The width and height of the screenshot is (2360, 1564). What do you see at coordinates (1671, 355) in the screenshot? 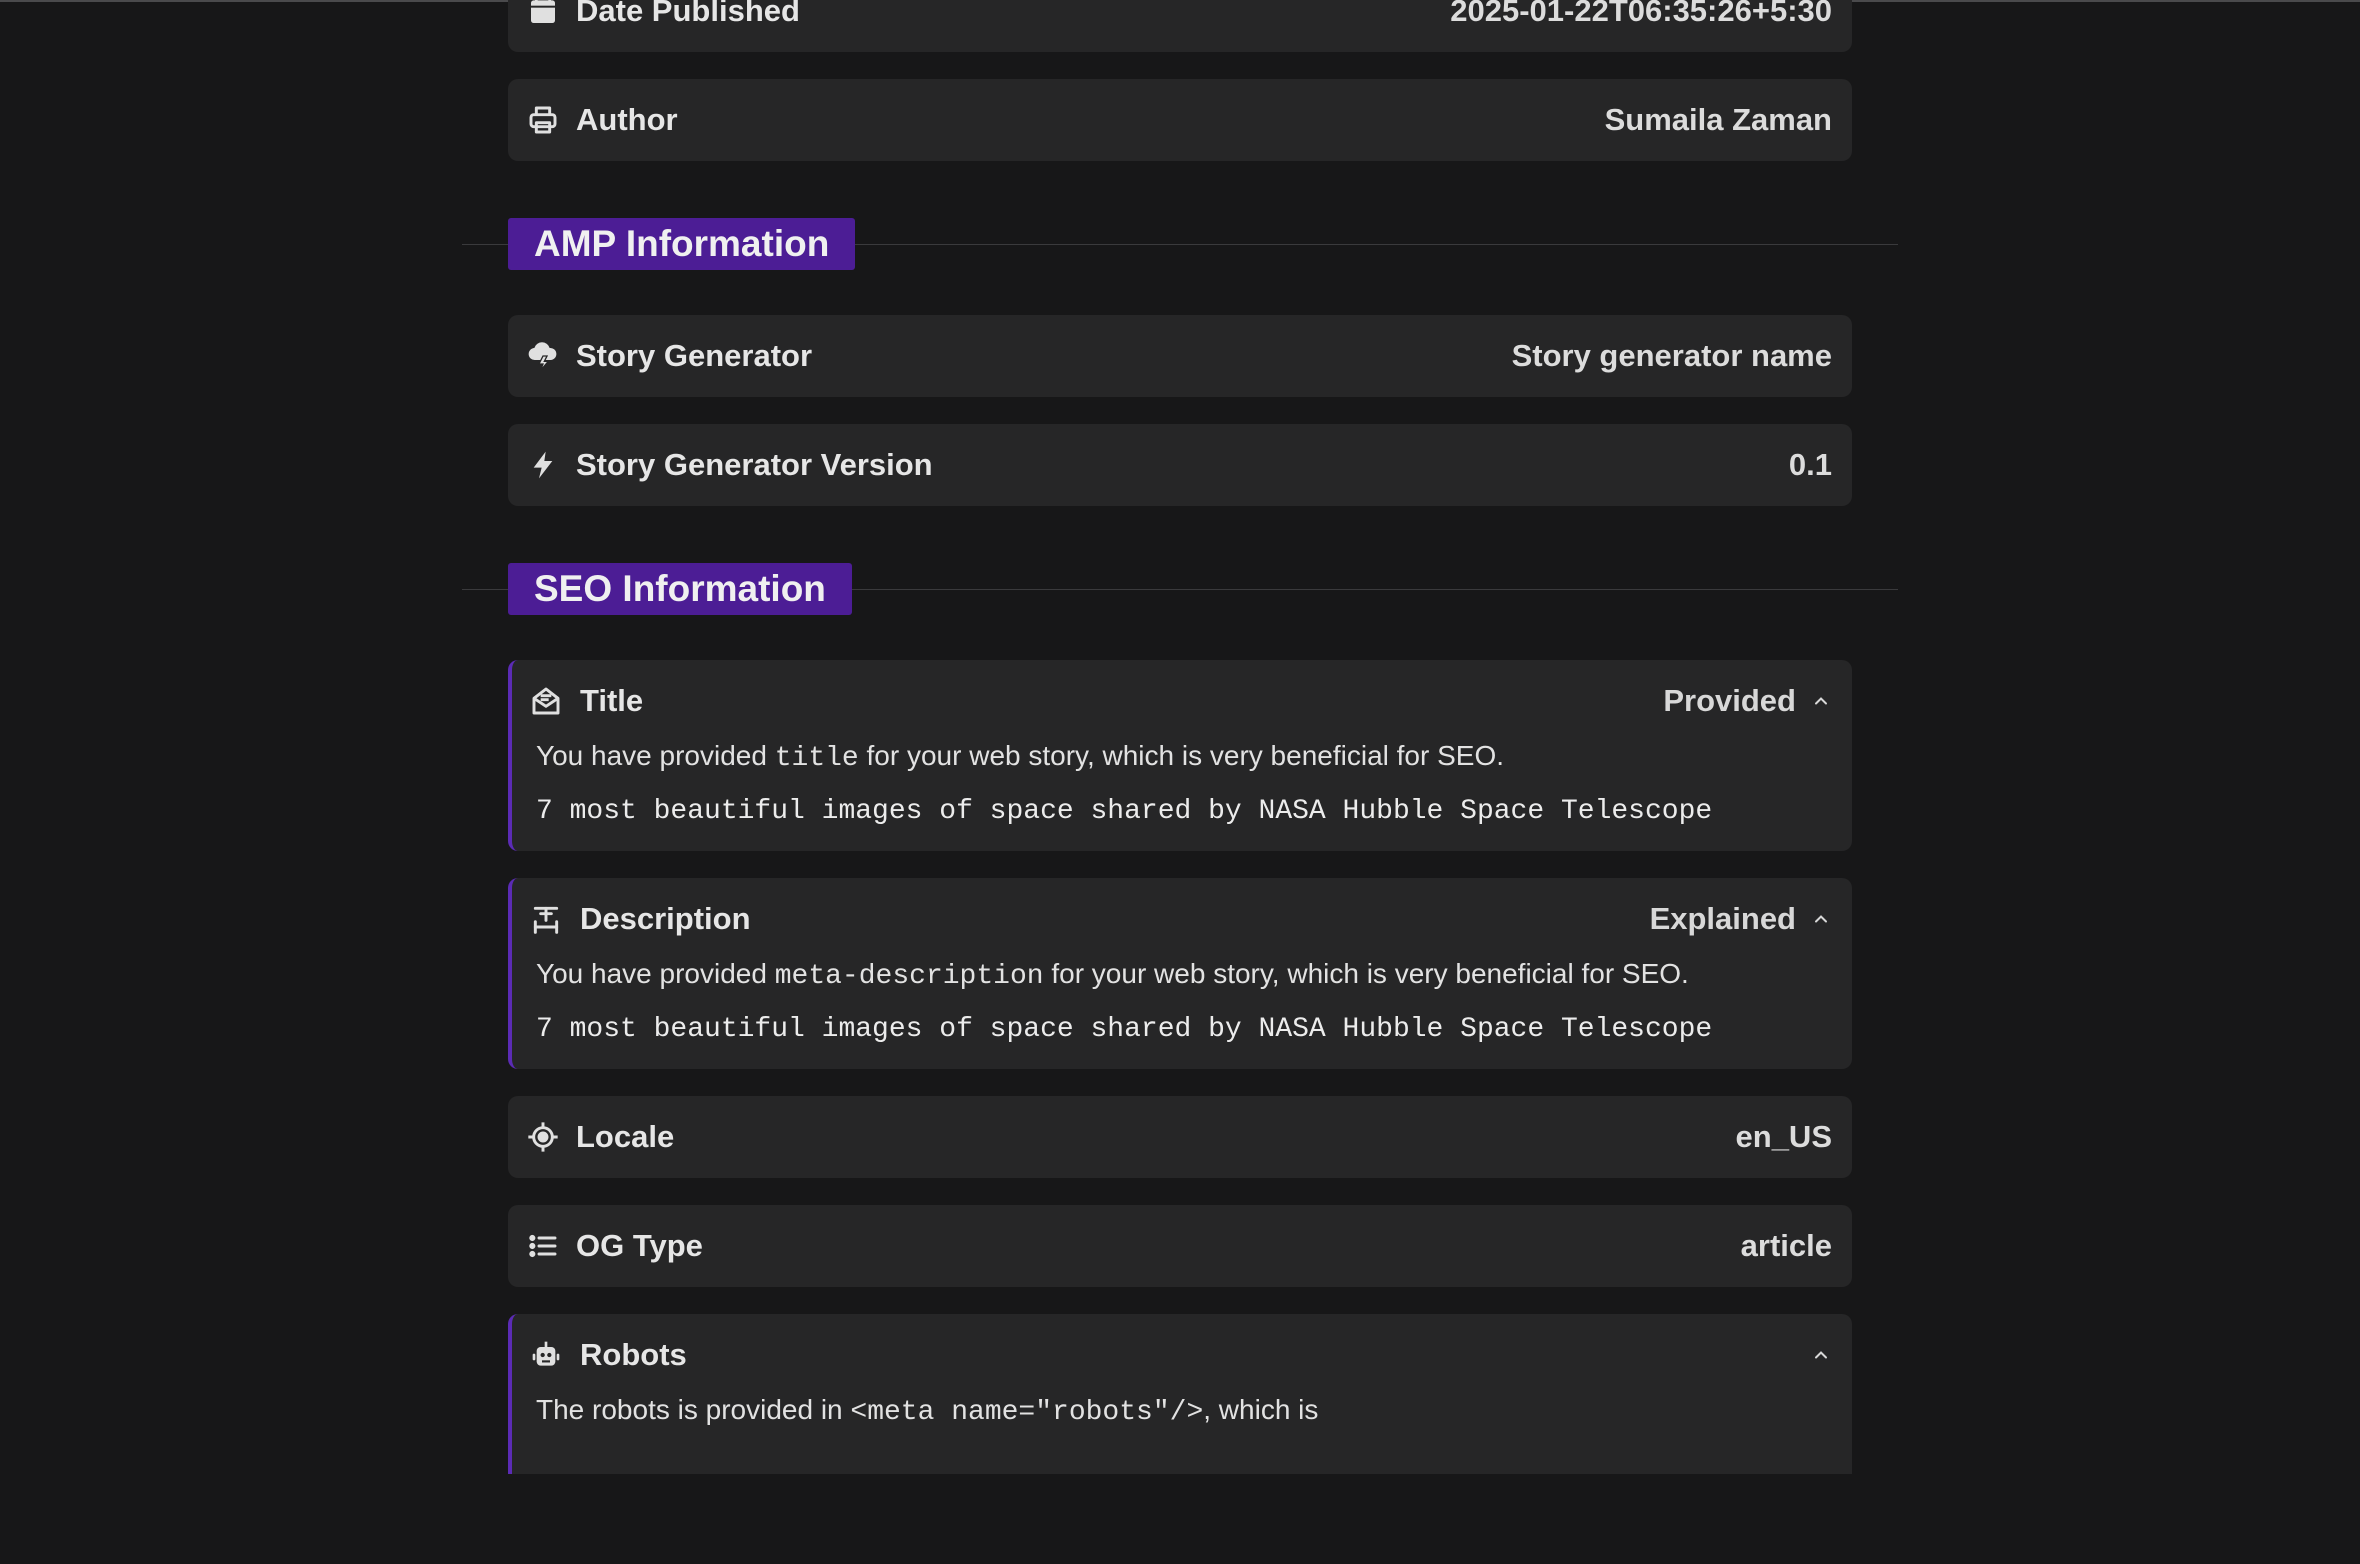
I see `info-row-value: Story generator name` at bounding box center [1671, 355].